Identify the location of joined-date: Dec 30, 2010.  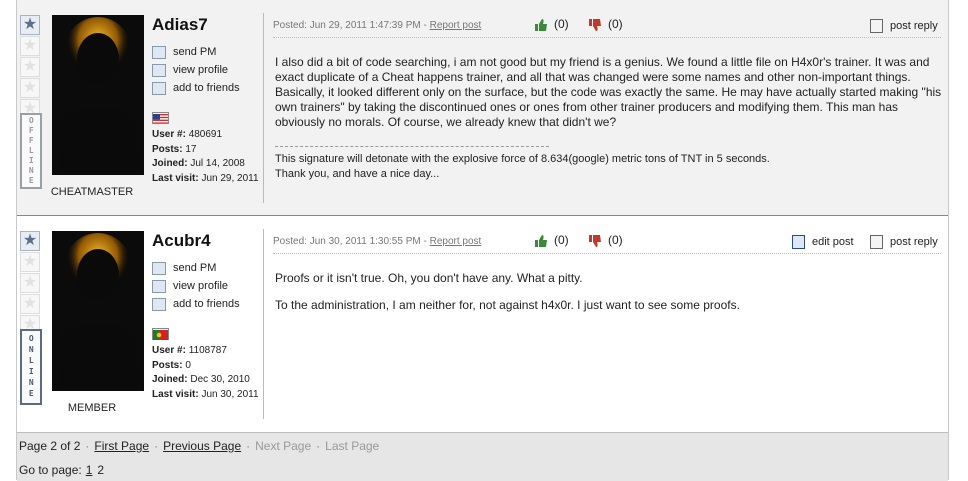
(220, 379).